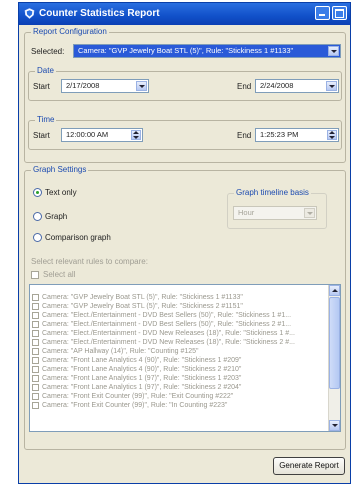 This screenshot has height=489, width=353. Describe the element at coordinates (272, 192) in the screenshot. I see `timeline-basis-label: Graph timeline basis` at that location.